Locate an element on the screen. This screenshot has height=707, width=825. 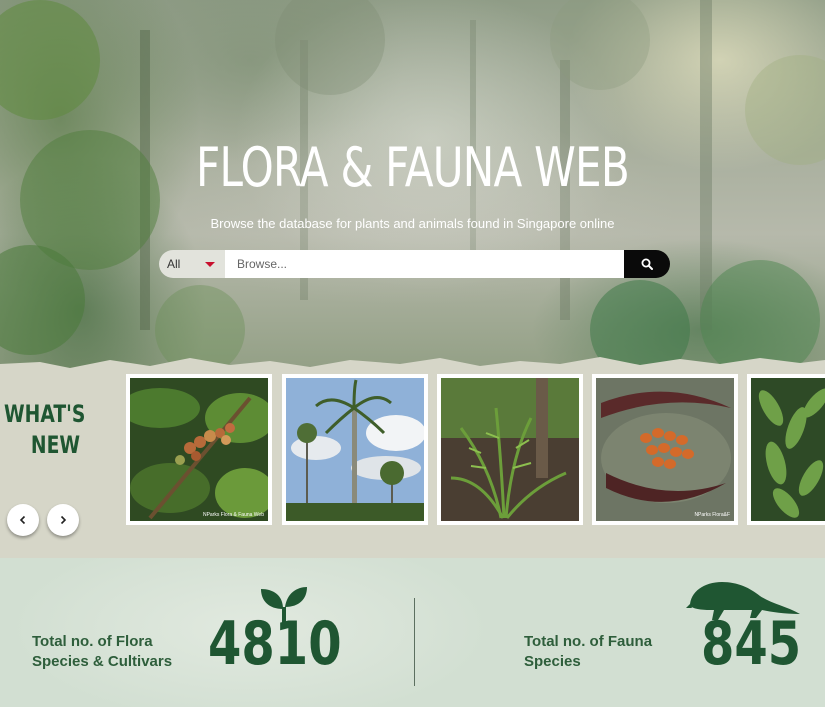
carousel-prev-button is located at coordinates (23, 520).